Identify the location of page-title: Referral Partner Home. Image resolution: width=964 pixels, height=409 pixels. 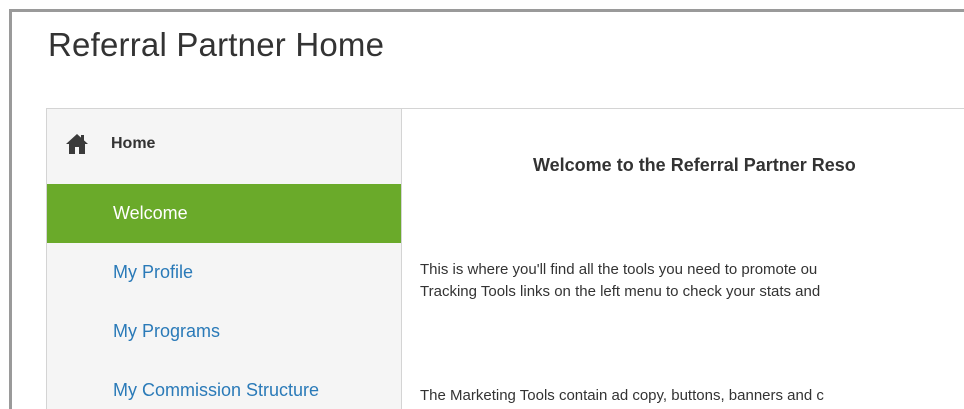
(216, 44).